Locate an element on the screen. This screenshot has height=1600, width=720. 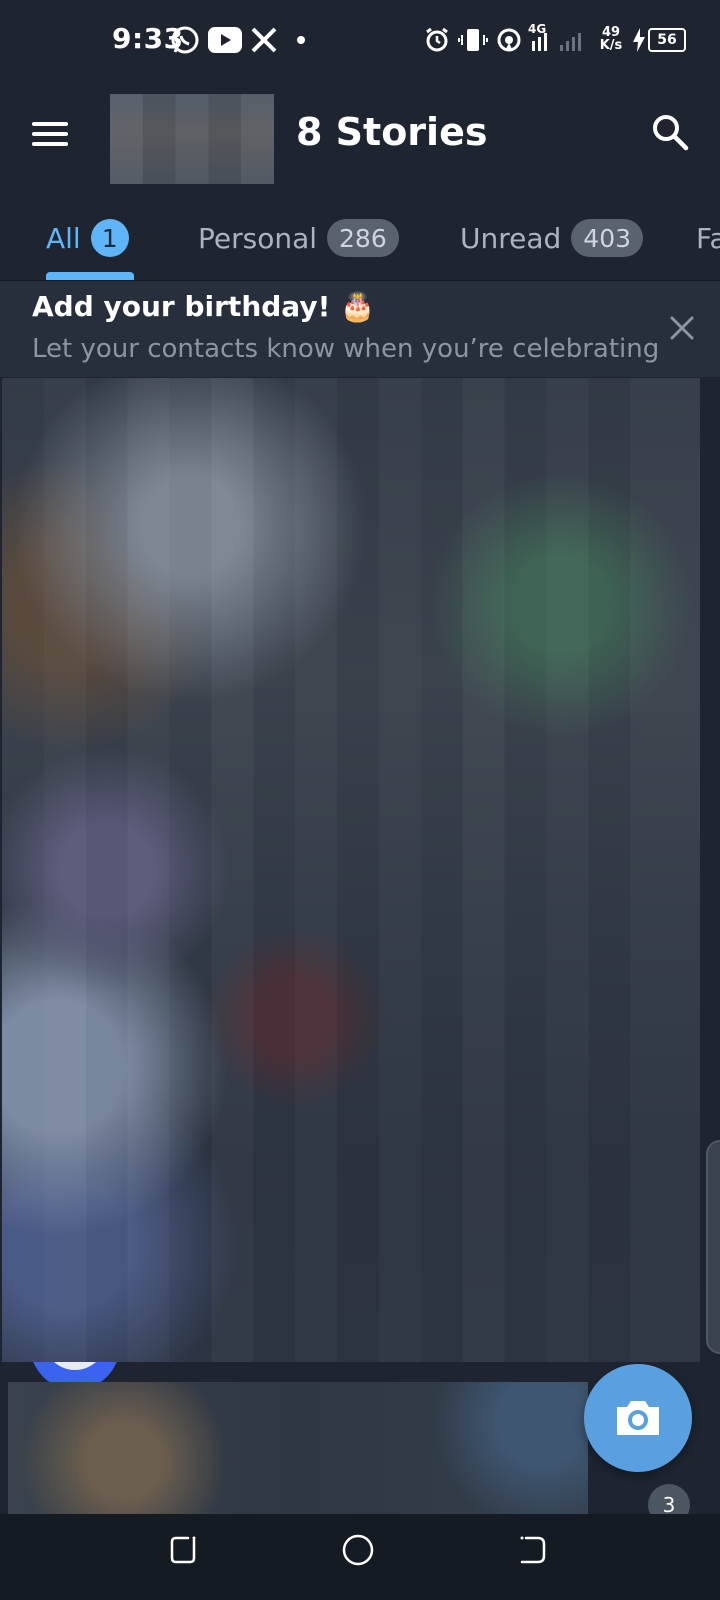
x-icon is located at coordinates (264, 40).